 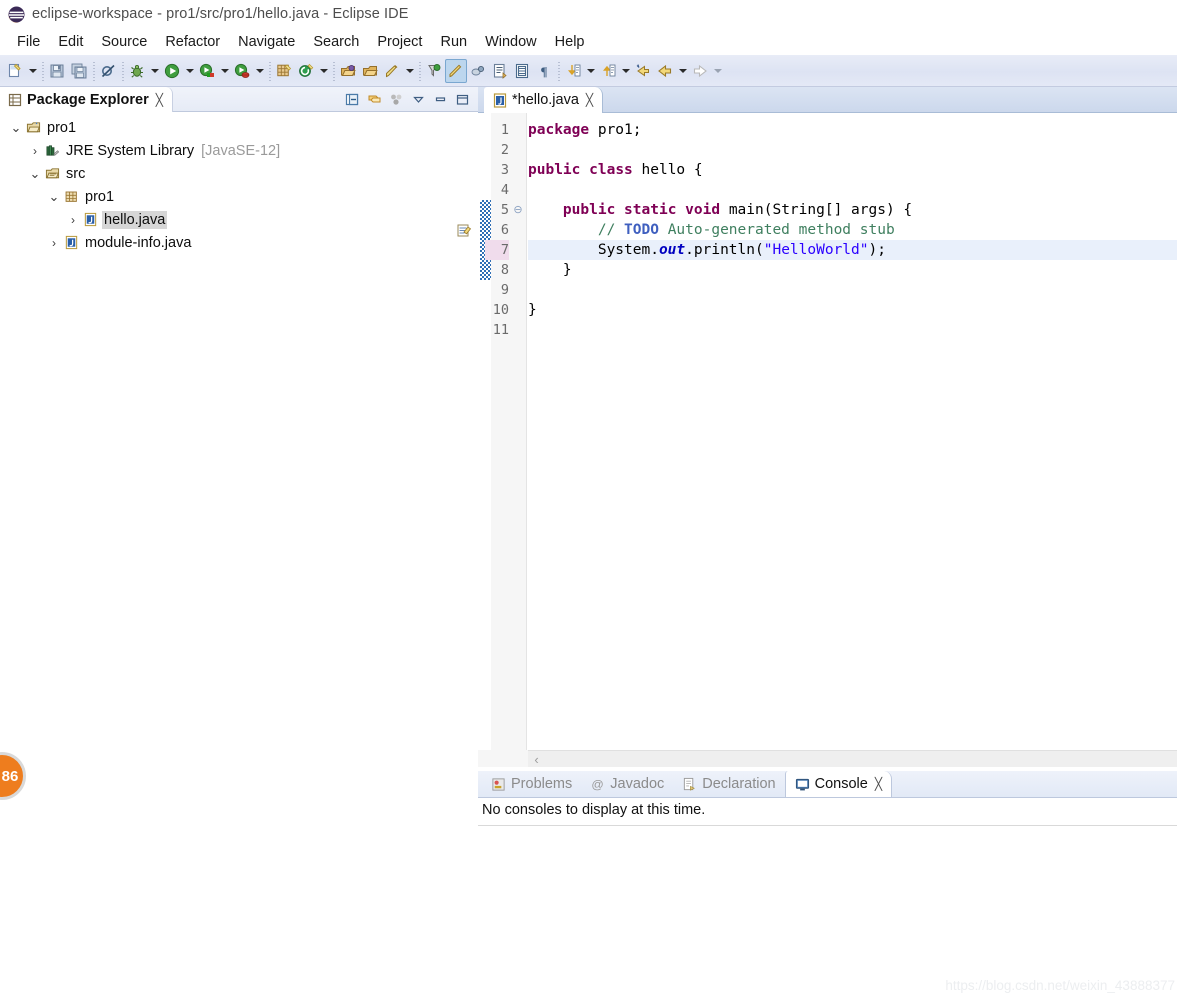 What do you see at coordinates (266, 42) in the screenshot?
I see `menu-item-navigate: Navigate` at bounding box center [266, 42].